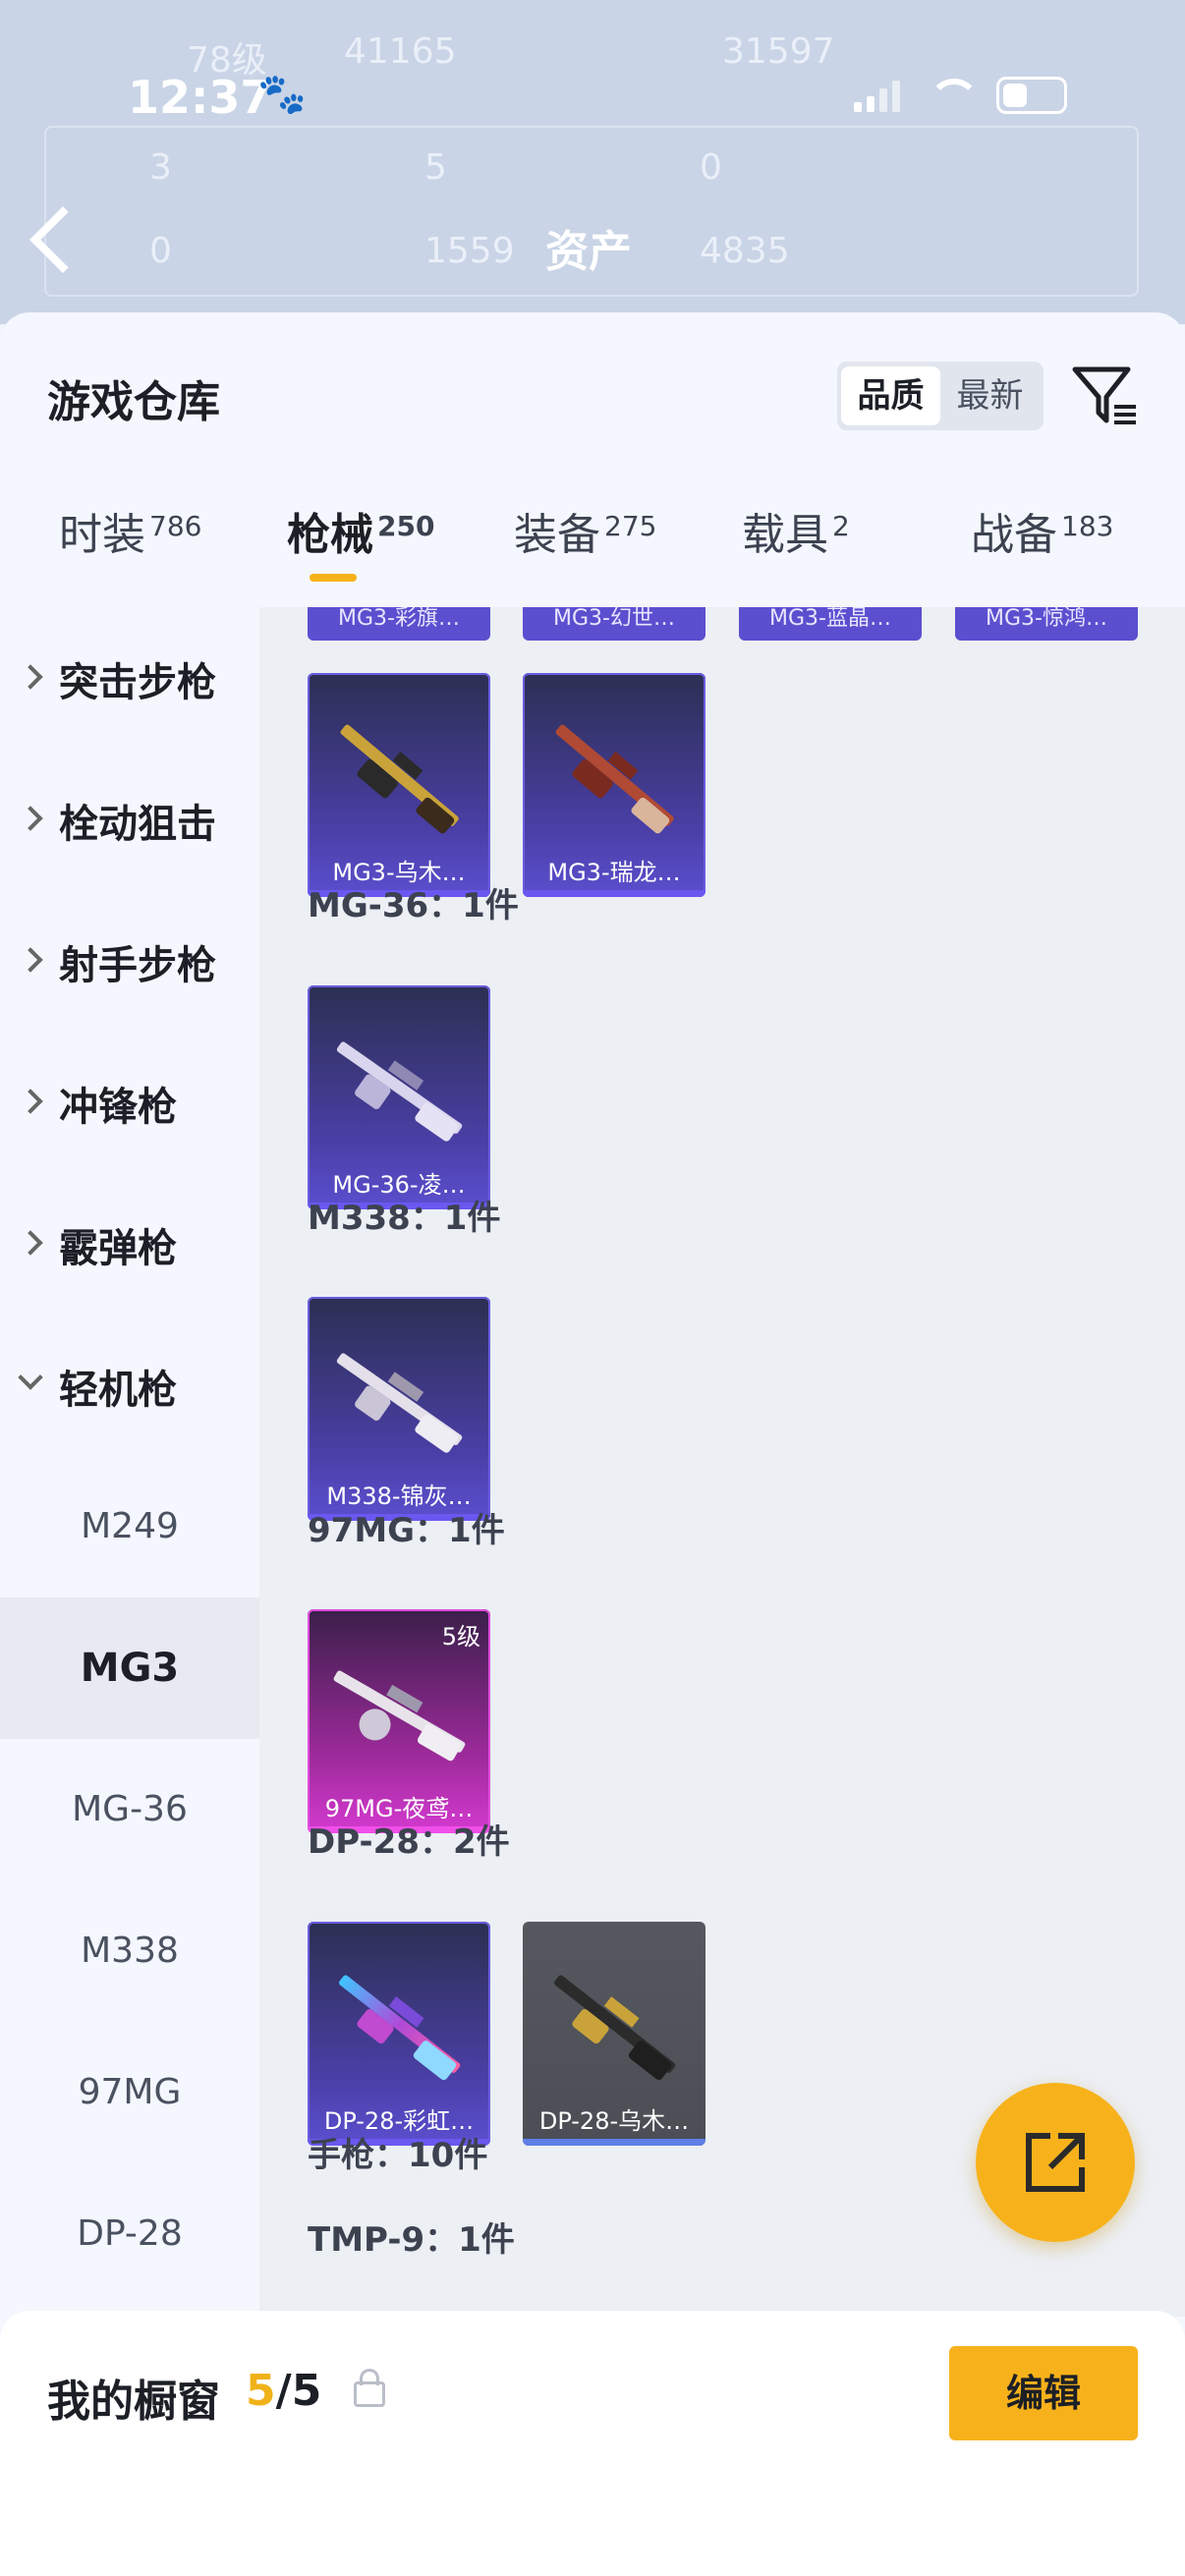  Describe the element at coordinates (401, 51) in the screenshot. I see `bg-visits: 41165` at that location.